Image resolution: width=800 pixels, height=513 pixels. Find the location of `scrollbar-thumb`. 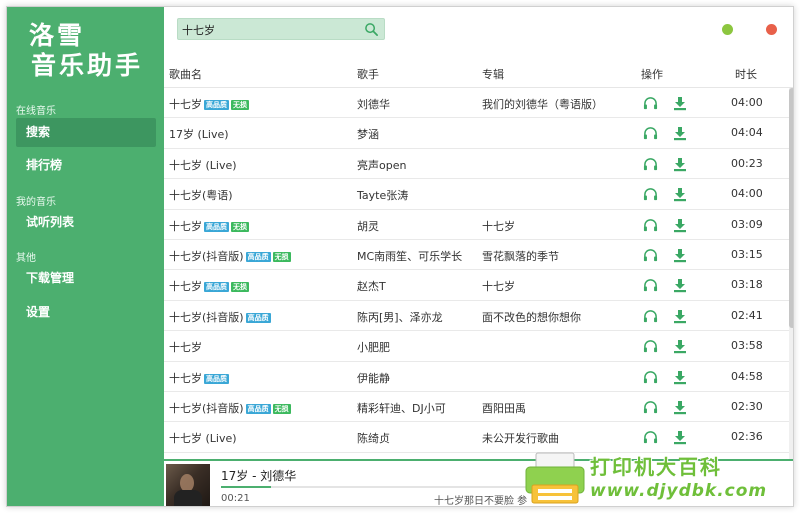

scrollbar-thumb is located at coordinates (791, 208).